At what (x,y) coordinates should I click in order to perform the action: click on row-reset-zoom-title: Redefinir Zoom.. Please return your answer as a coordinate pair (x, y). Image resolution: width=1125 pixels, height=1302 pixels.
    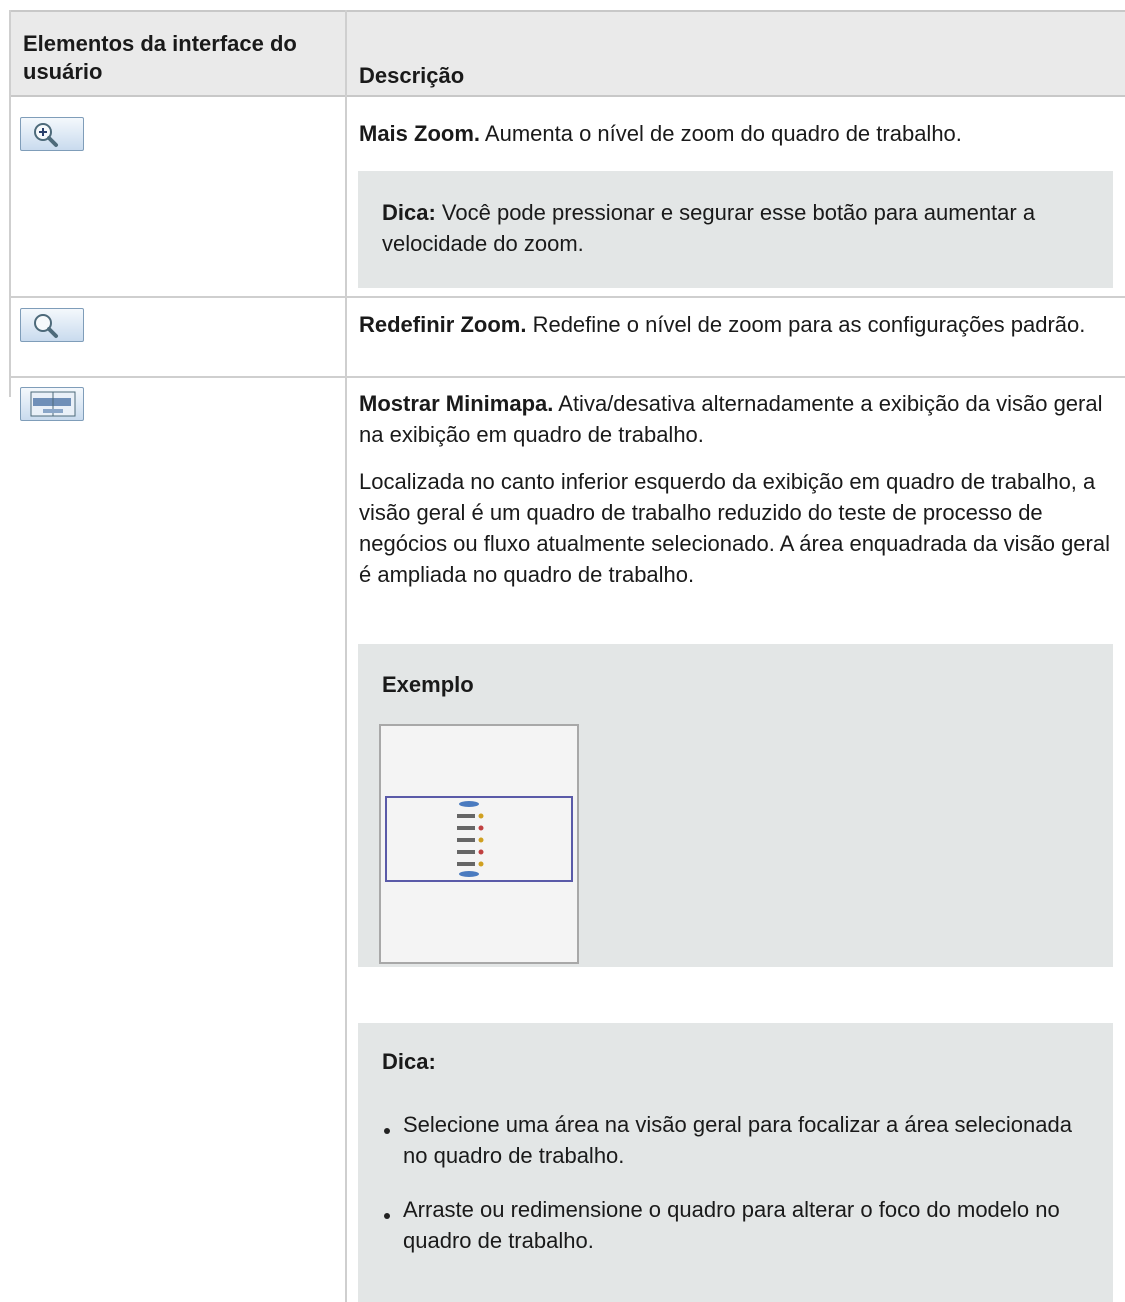
    Looking at the image, I should click on (443, 324).